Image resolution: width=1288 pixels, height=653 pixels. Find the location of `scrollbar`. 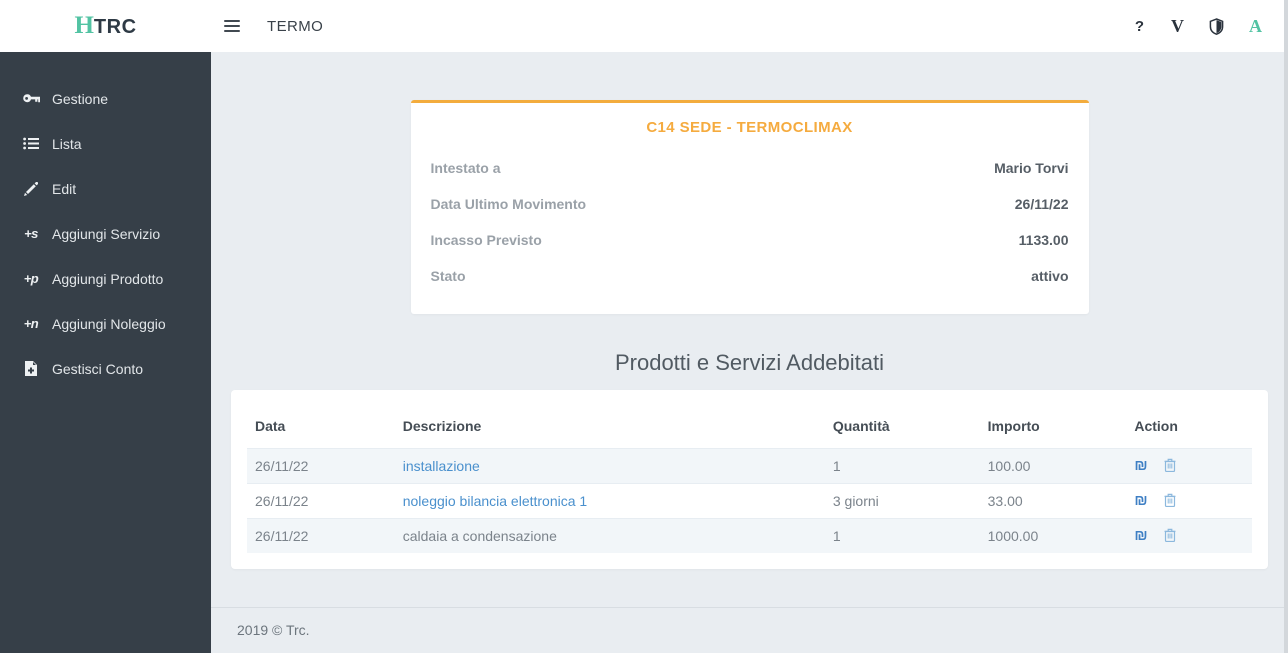

scrollbar is located at coordinates (1286, 326).